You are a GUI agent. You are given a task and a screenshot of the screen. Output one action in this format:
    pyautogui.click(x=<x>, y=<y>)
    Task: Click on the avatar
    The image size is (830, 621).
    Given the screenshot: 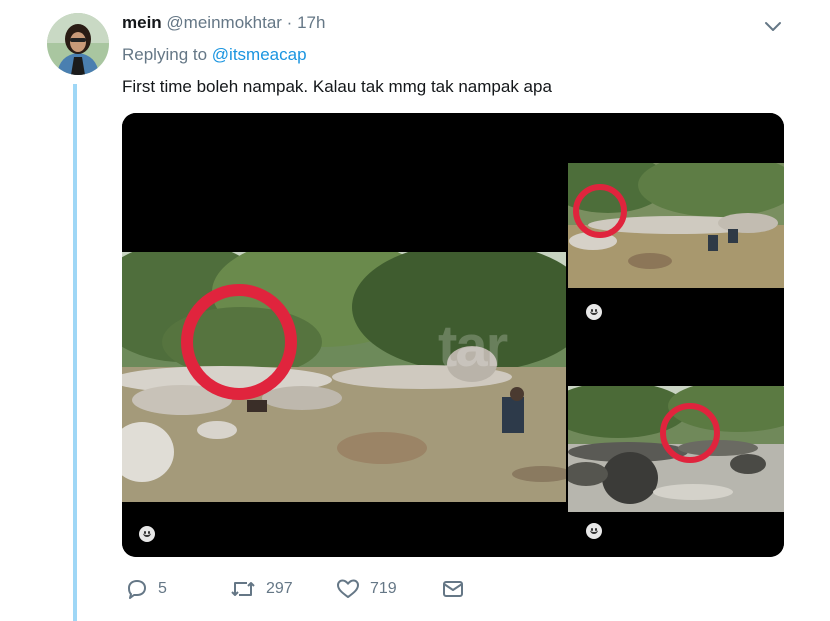 What is the action you would take?
    pyautogui.click(x=78, y=44)
    